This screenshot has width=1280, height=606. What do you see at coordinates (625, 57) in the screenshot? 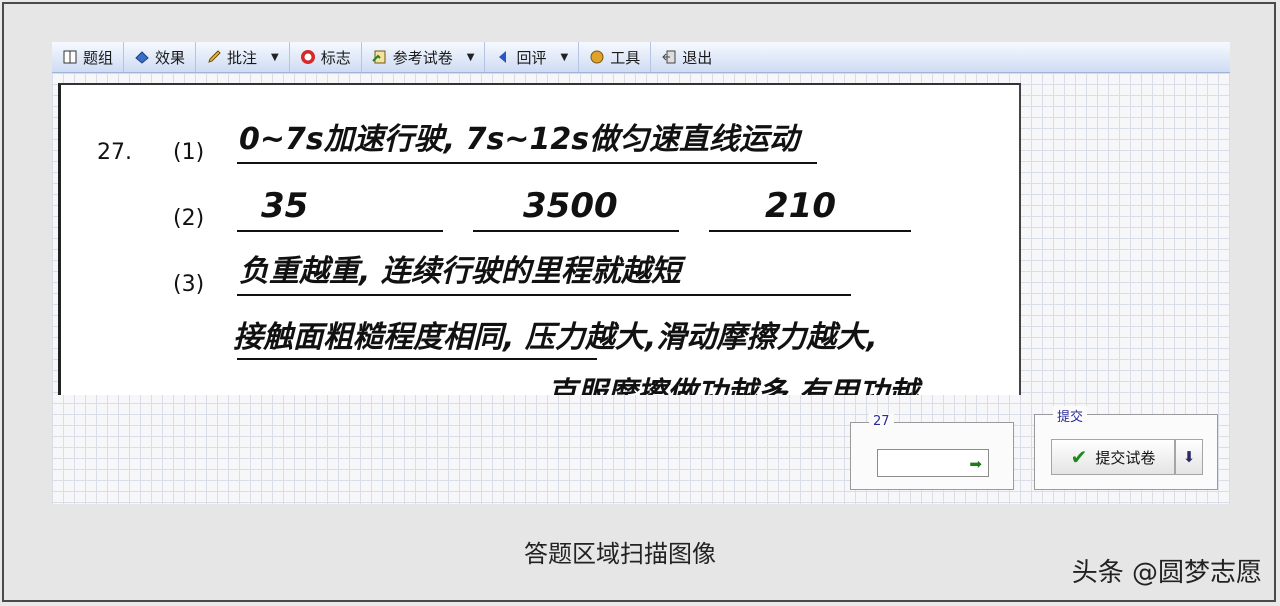
I see `toolbar-item-label: 工具` at bounding box center [625, 57].